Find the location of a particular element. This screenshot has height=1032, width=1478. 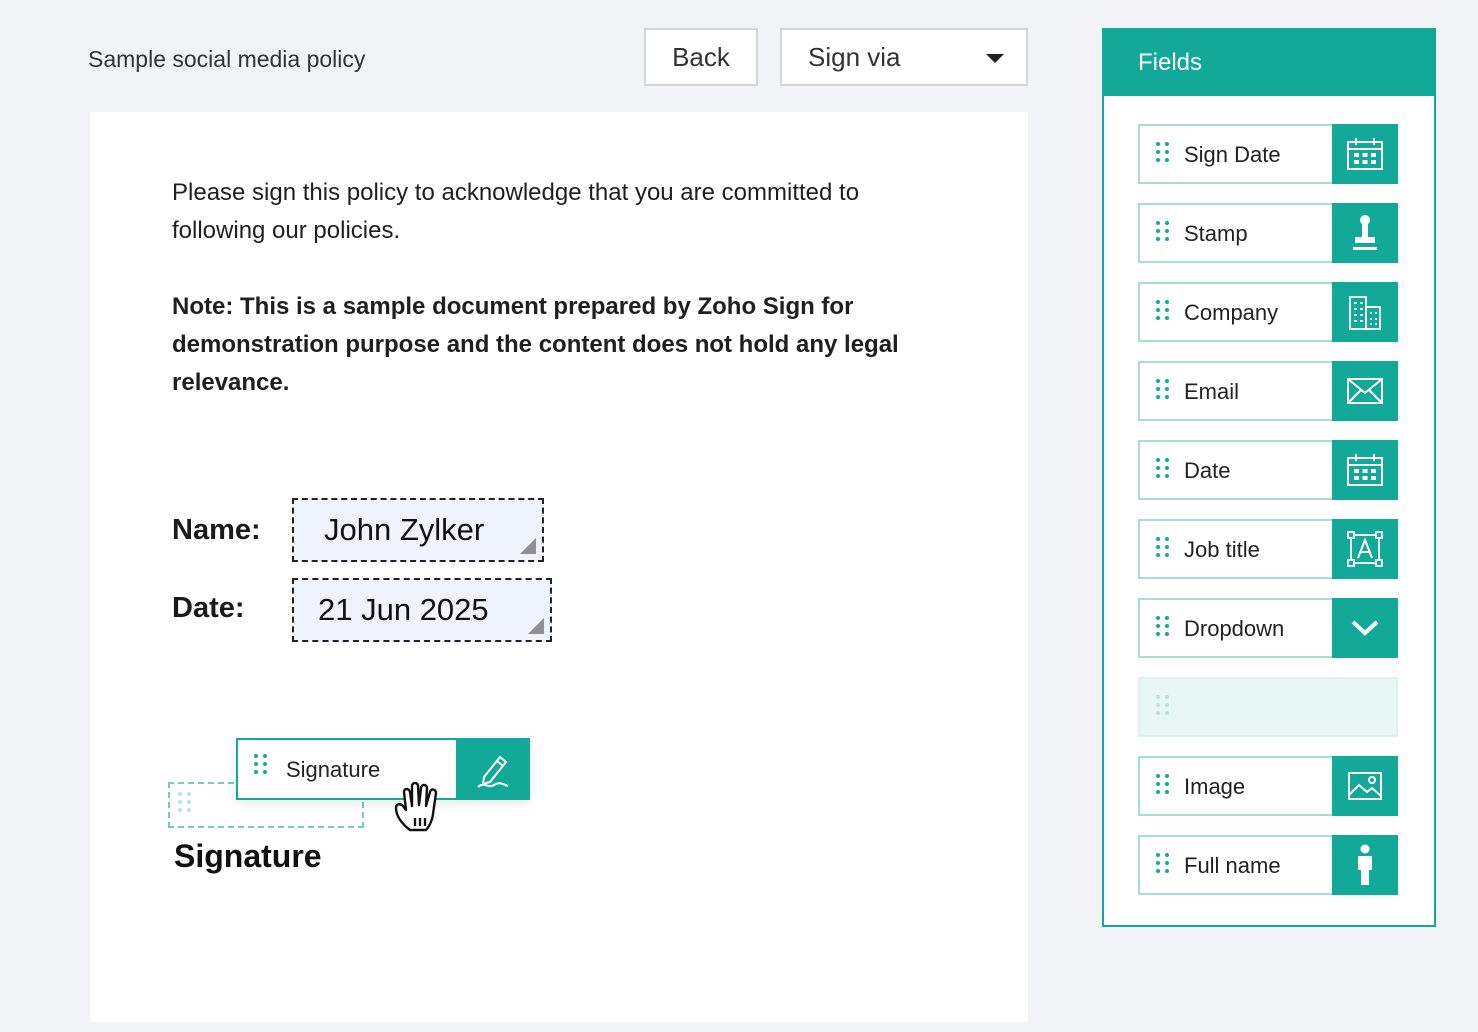

date-value: 21 Jun 2025 is located at coordinates (403, 609).